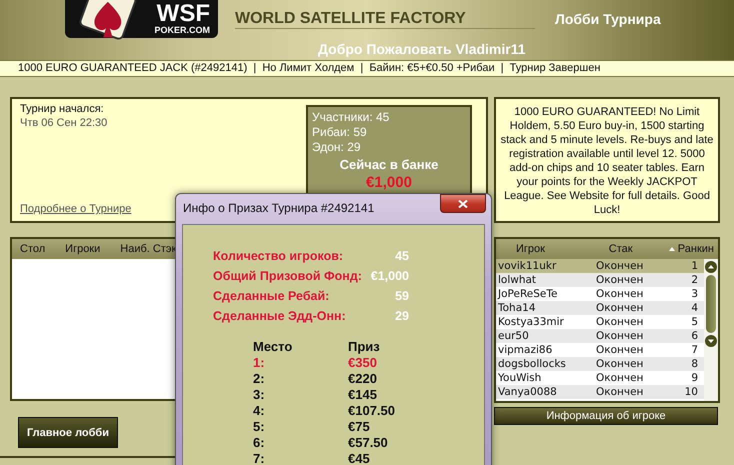  What do you see at coordinates (183, 14) in the screenshot?
I see `logo-text: WSF` at bounding box center [183, 14].